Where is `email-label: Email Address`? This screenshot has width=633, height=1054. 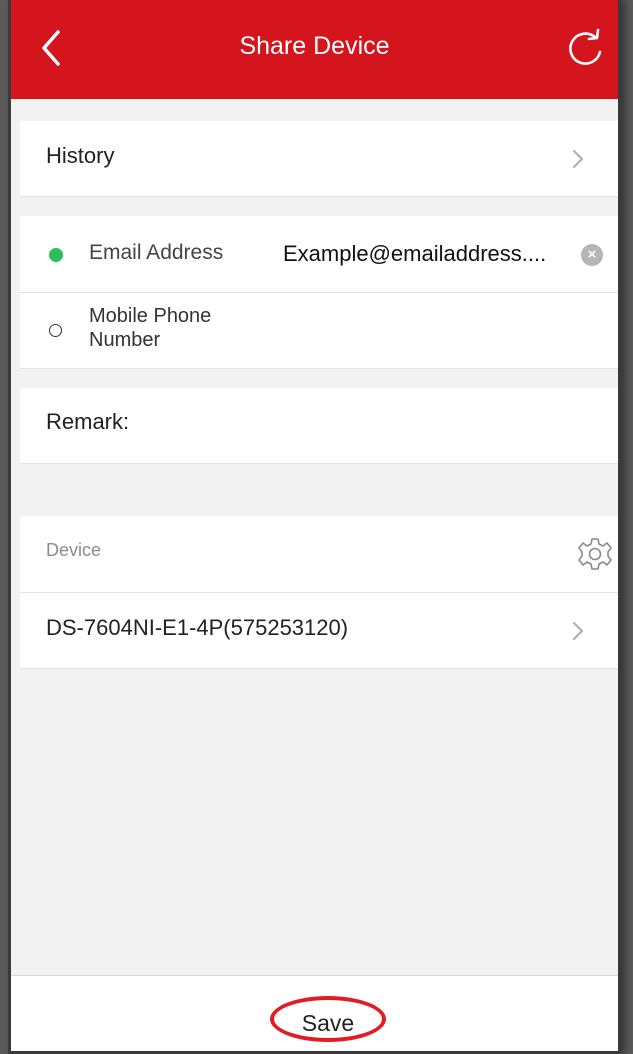 email-label: Email Address is located at coordinates (156, 252).